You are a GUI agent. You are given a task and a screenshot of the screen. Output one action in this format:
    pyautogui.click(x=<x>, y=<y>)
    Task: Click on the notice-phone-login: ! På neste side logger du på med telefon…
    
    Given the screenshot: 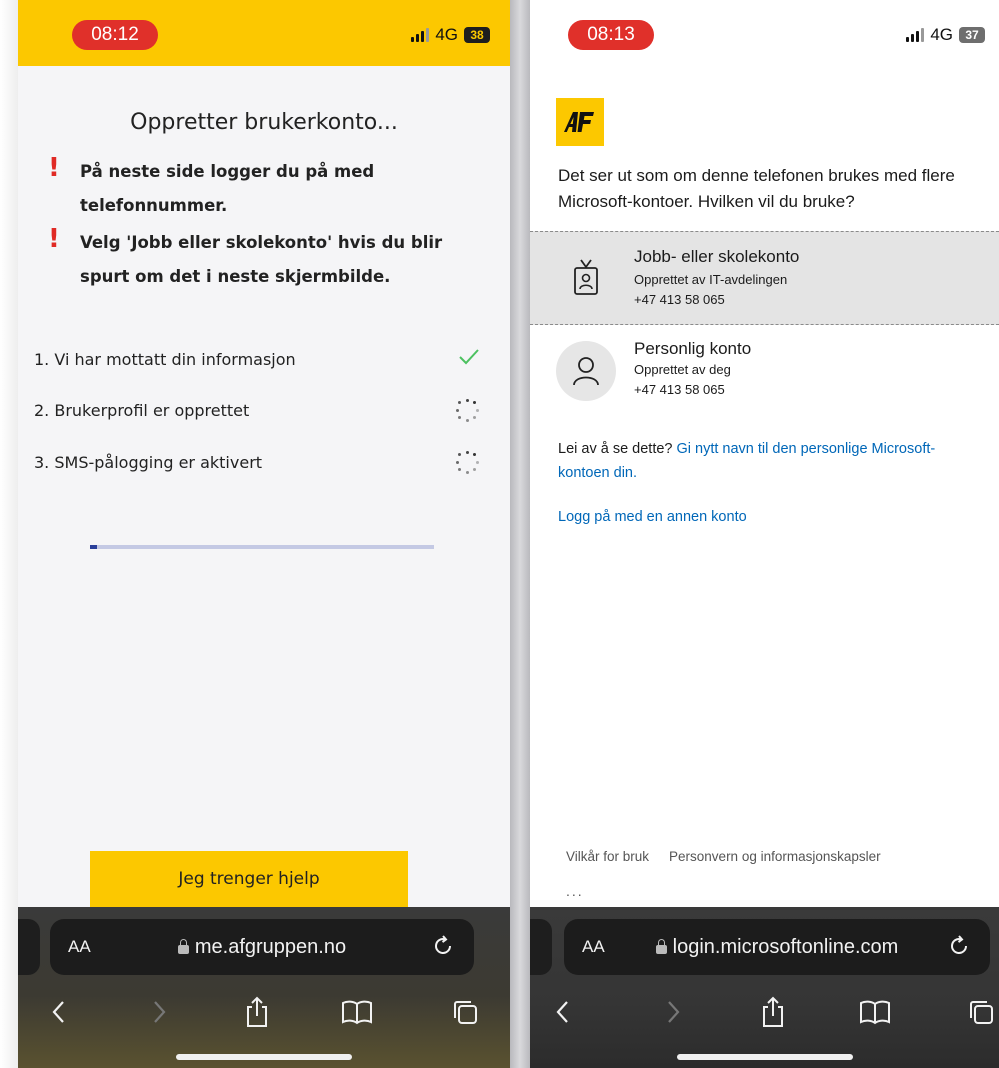 What is the action you would take?
    pyautogui.click(x=258, y=189)
    